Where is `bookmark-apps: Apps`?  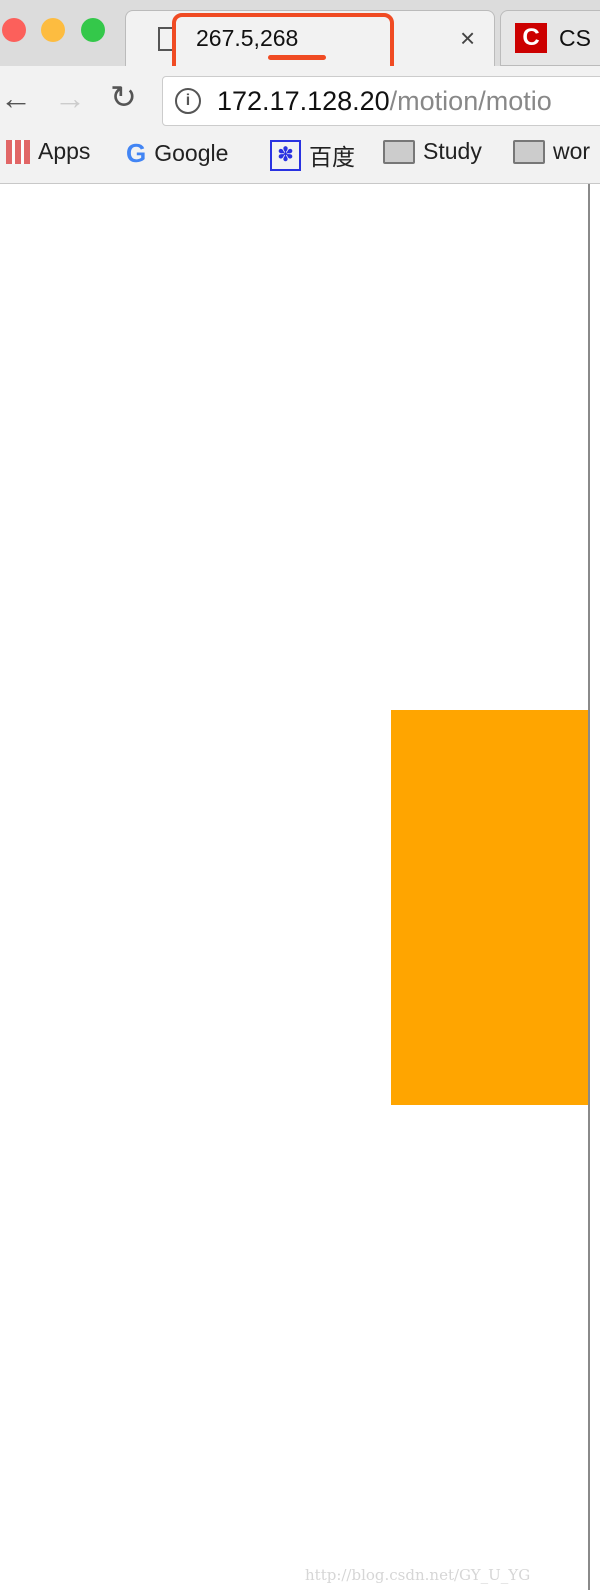 bookmark-apps: Apps is located at coordinates (48, 151).